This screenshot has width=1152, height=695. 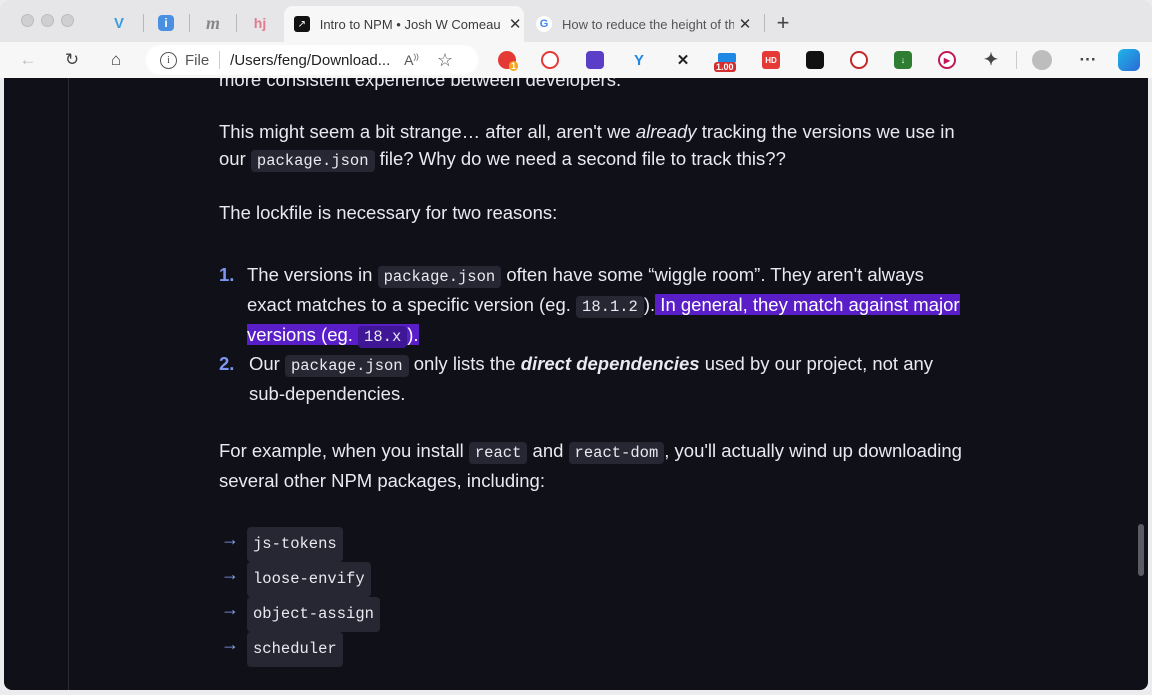 I want to click on list-item: object-assign, so click(x=313, y=614).